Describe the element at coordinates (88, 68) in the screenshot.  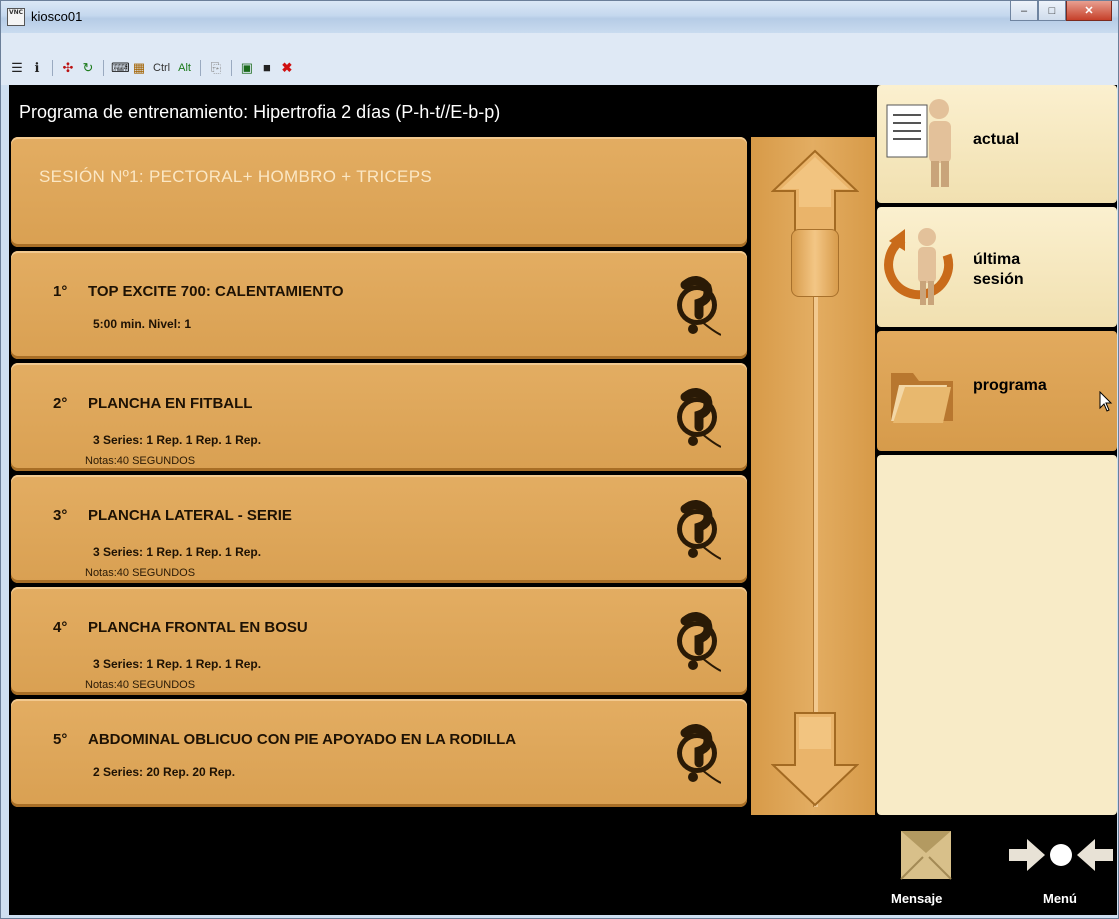
I see `refresh-icon: ↻` at that location.